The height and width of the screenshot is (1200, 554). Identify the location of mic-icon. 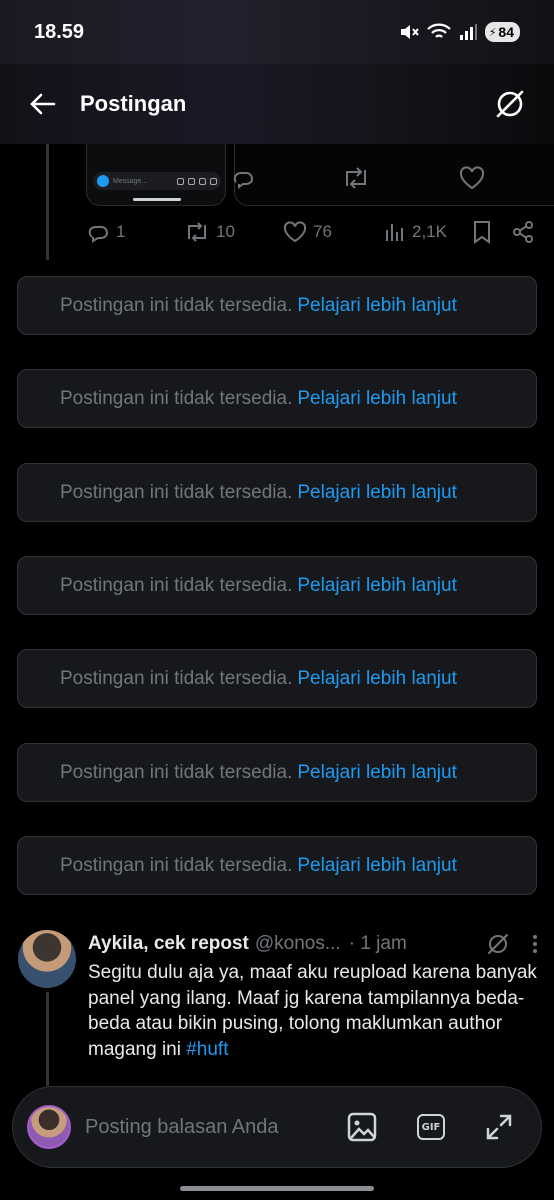
(180, 181).